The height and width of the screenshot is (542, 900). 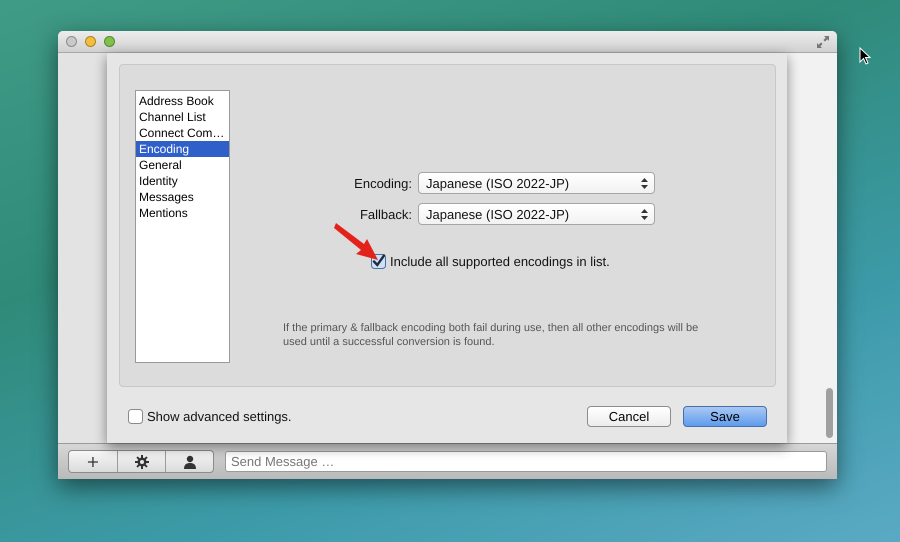 What do you see at coordinates (382, 183) in the screenshot?
I see `field-label: Encoding:` at bounding box center [382, 183].